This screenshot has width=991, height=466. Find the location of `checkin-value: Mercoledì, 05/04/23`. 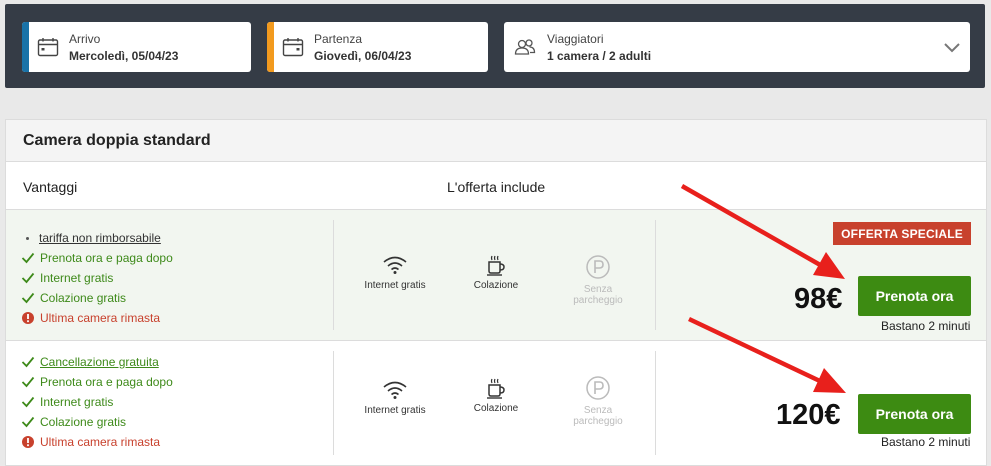

checkin-value: Mercoledì, 05/04/23 is located at coordinates (124, 56).